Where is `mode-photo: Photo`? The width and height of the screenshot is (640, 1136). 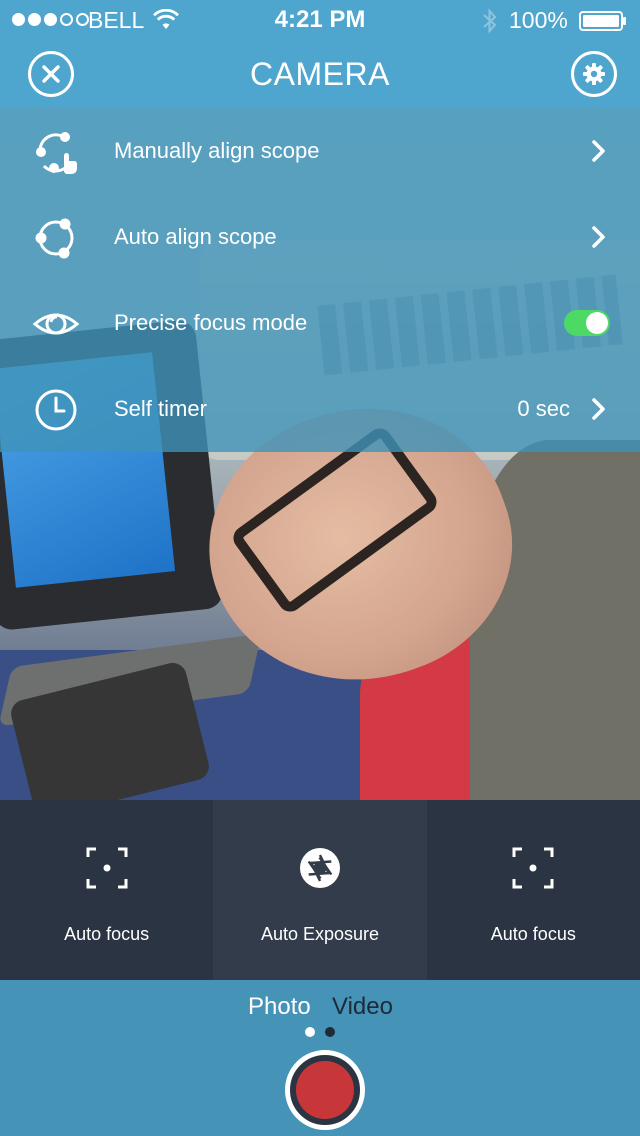 mode-photo: Photo is located at coordinates (279, 1007).